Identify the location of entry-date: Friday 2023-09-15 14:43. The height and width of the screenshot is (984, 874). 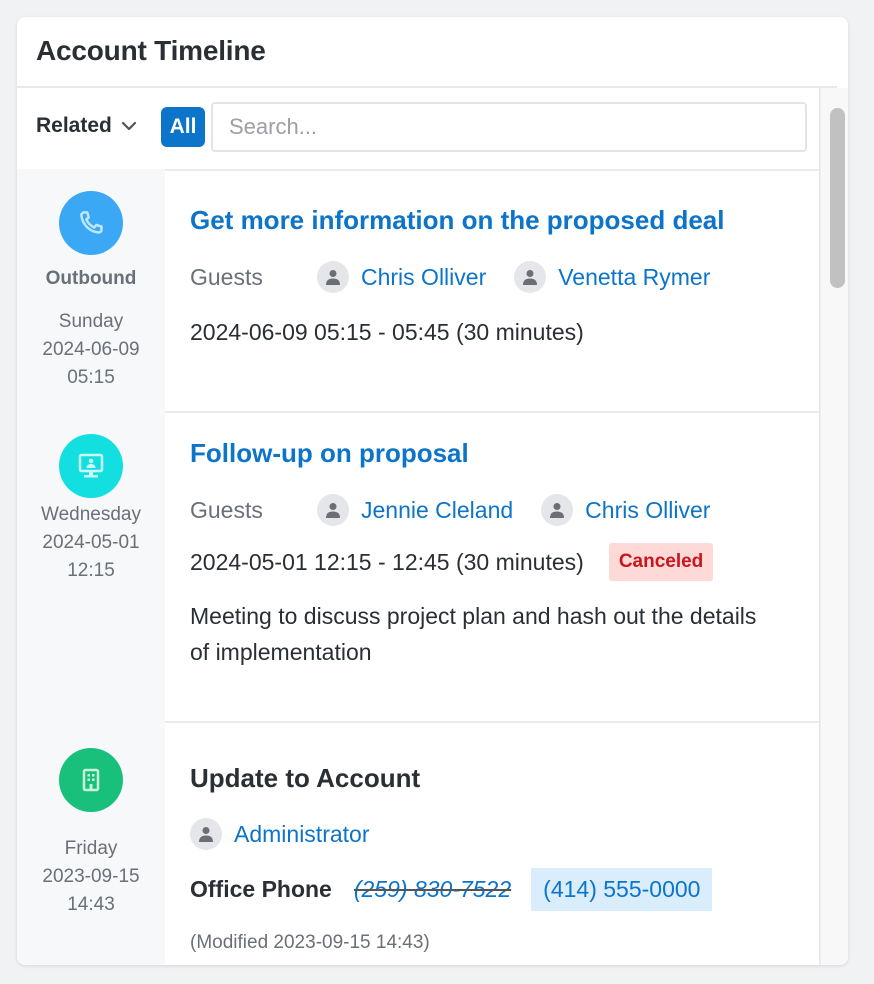
(91, 877).